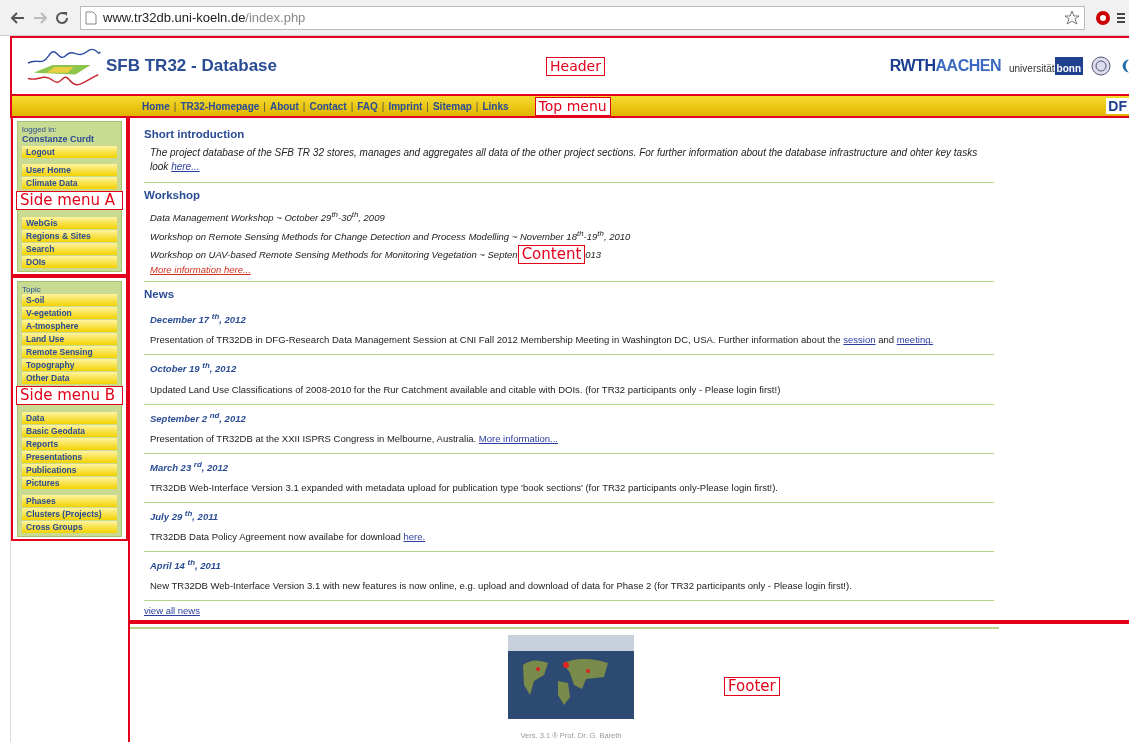  I want to click on news-text: Updated Land Use Classifications of 2008-2010 for the Rur Catchment available and citable with DOIs. (for TR32 participants only - Please login first!), so click(466, 389).